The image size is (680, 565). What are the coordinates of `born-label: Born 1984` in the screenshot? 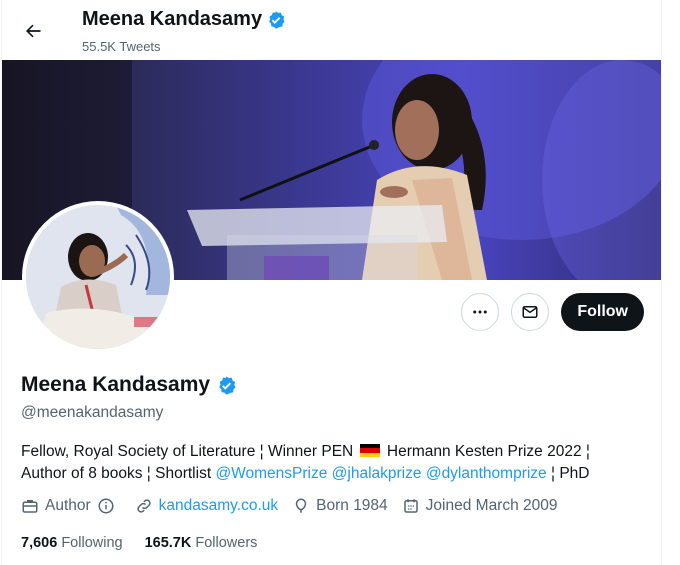 It's located at (352, 505).